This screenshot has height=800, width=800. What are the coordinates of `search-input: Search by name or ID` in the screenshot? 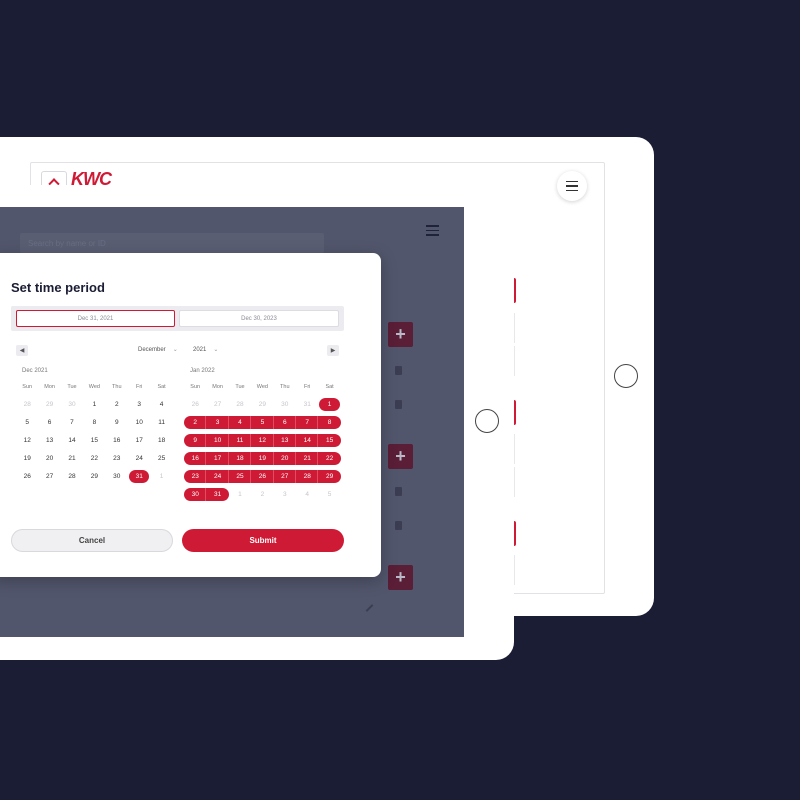 It's located at (172, 243).